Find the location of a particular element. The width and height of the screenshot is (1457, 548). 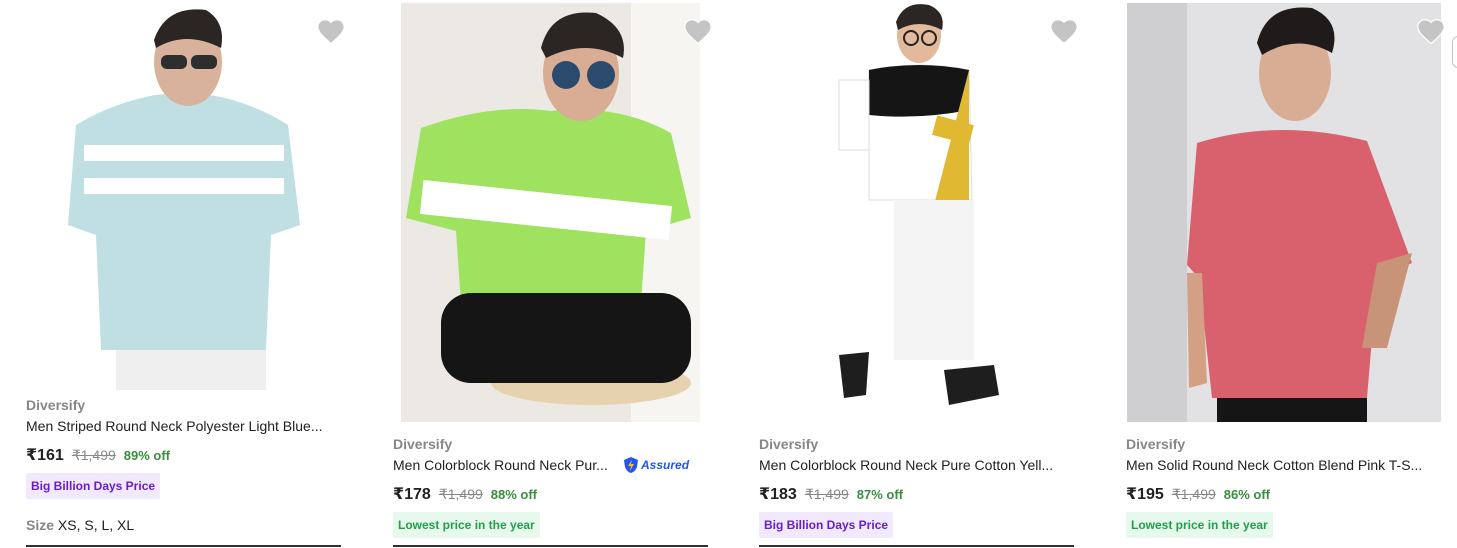

carousel-next-button is located at coordinates (1454, 52).